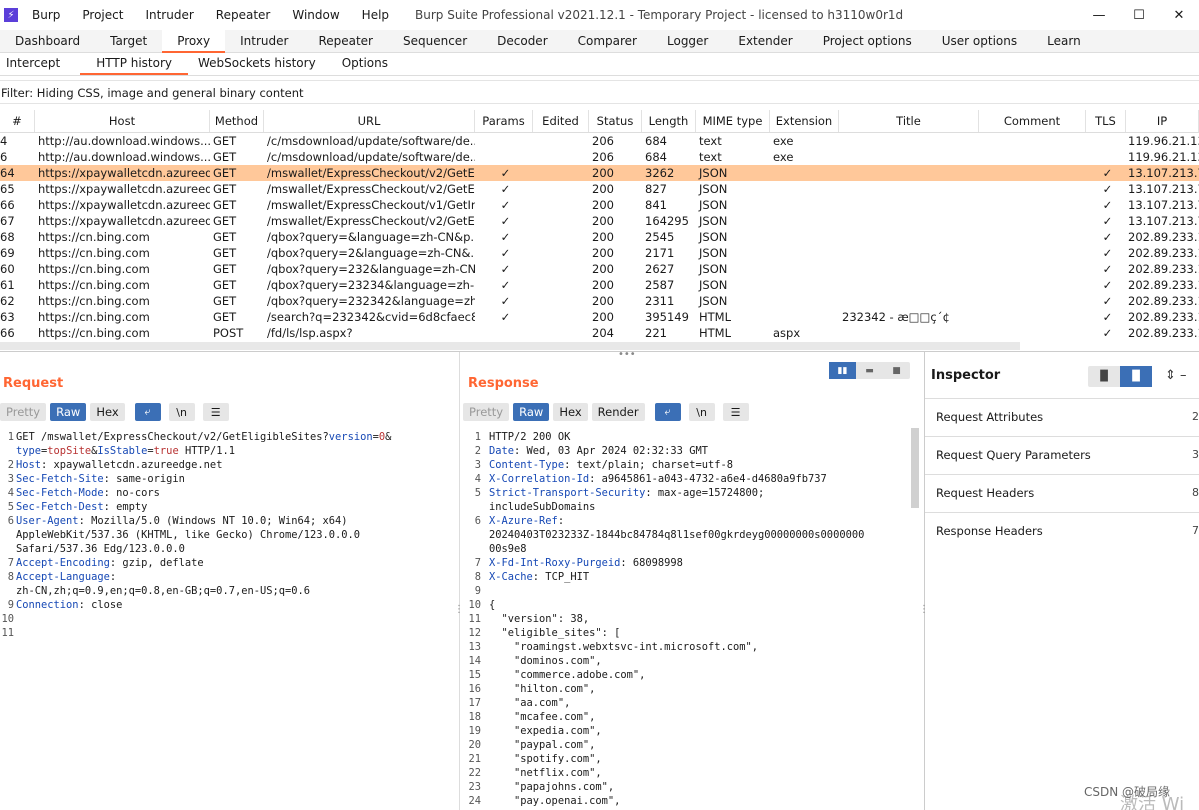 The height and width of the screenshot is (810, 1199). I want to click on line-number: 3, so click(10, 479).